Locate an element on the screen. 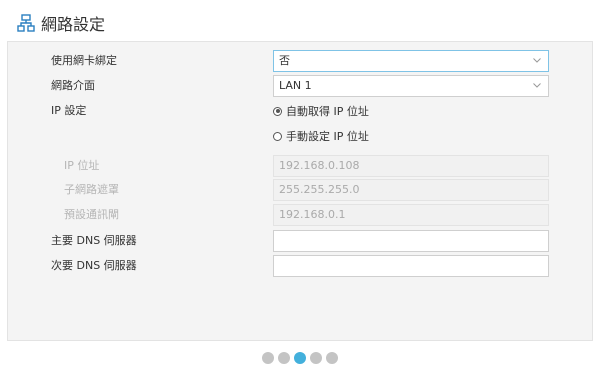 The width and height of the screenshot is (600, 376). gateway-value: 192.168.0.1 is located at coordinates (312, 214).